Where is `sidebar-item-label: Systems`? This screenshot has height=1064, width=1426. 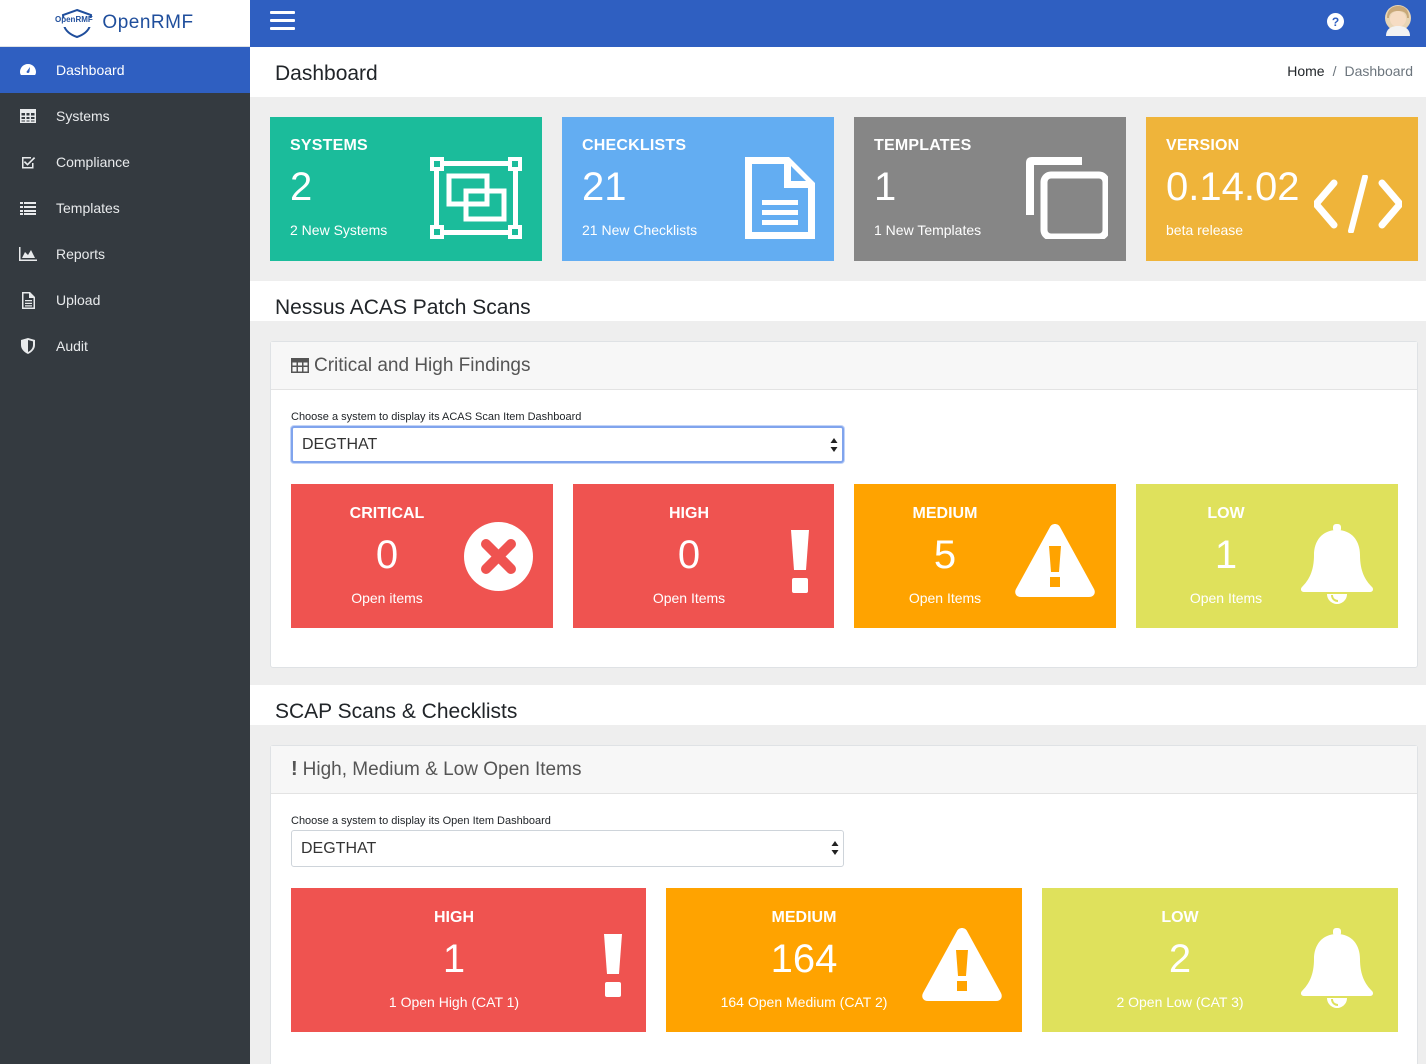 sidebar-item-label: Systems is located at coordinates (83, 116).